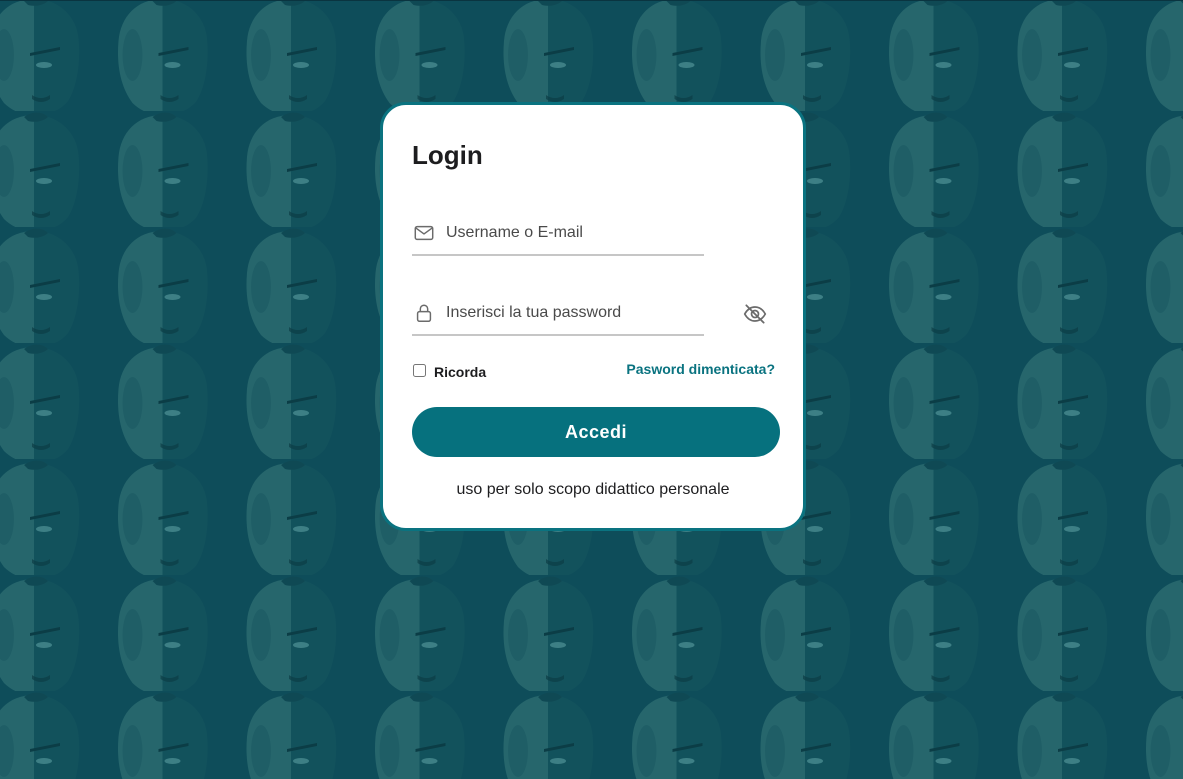  I want to click on mail-icon, so click(424, 233).